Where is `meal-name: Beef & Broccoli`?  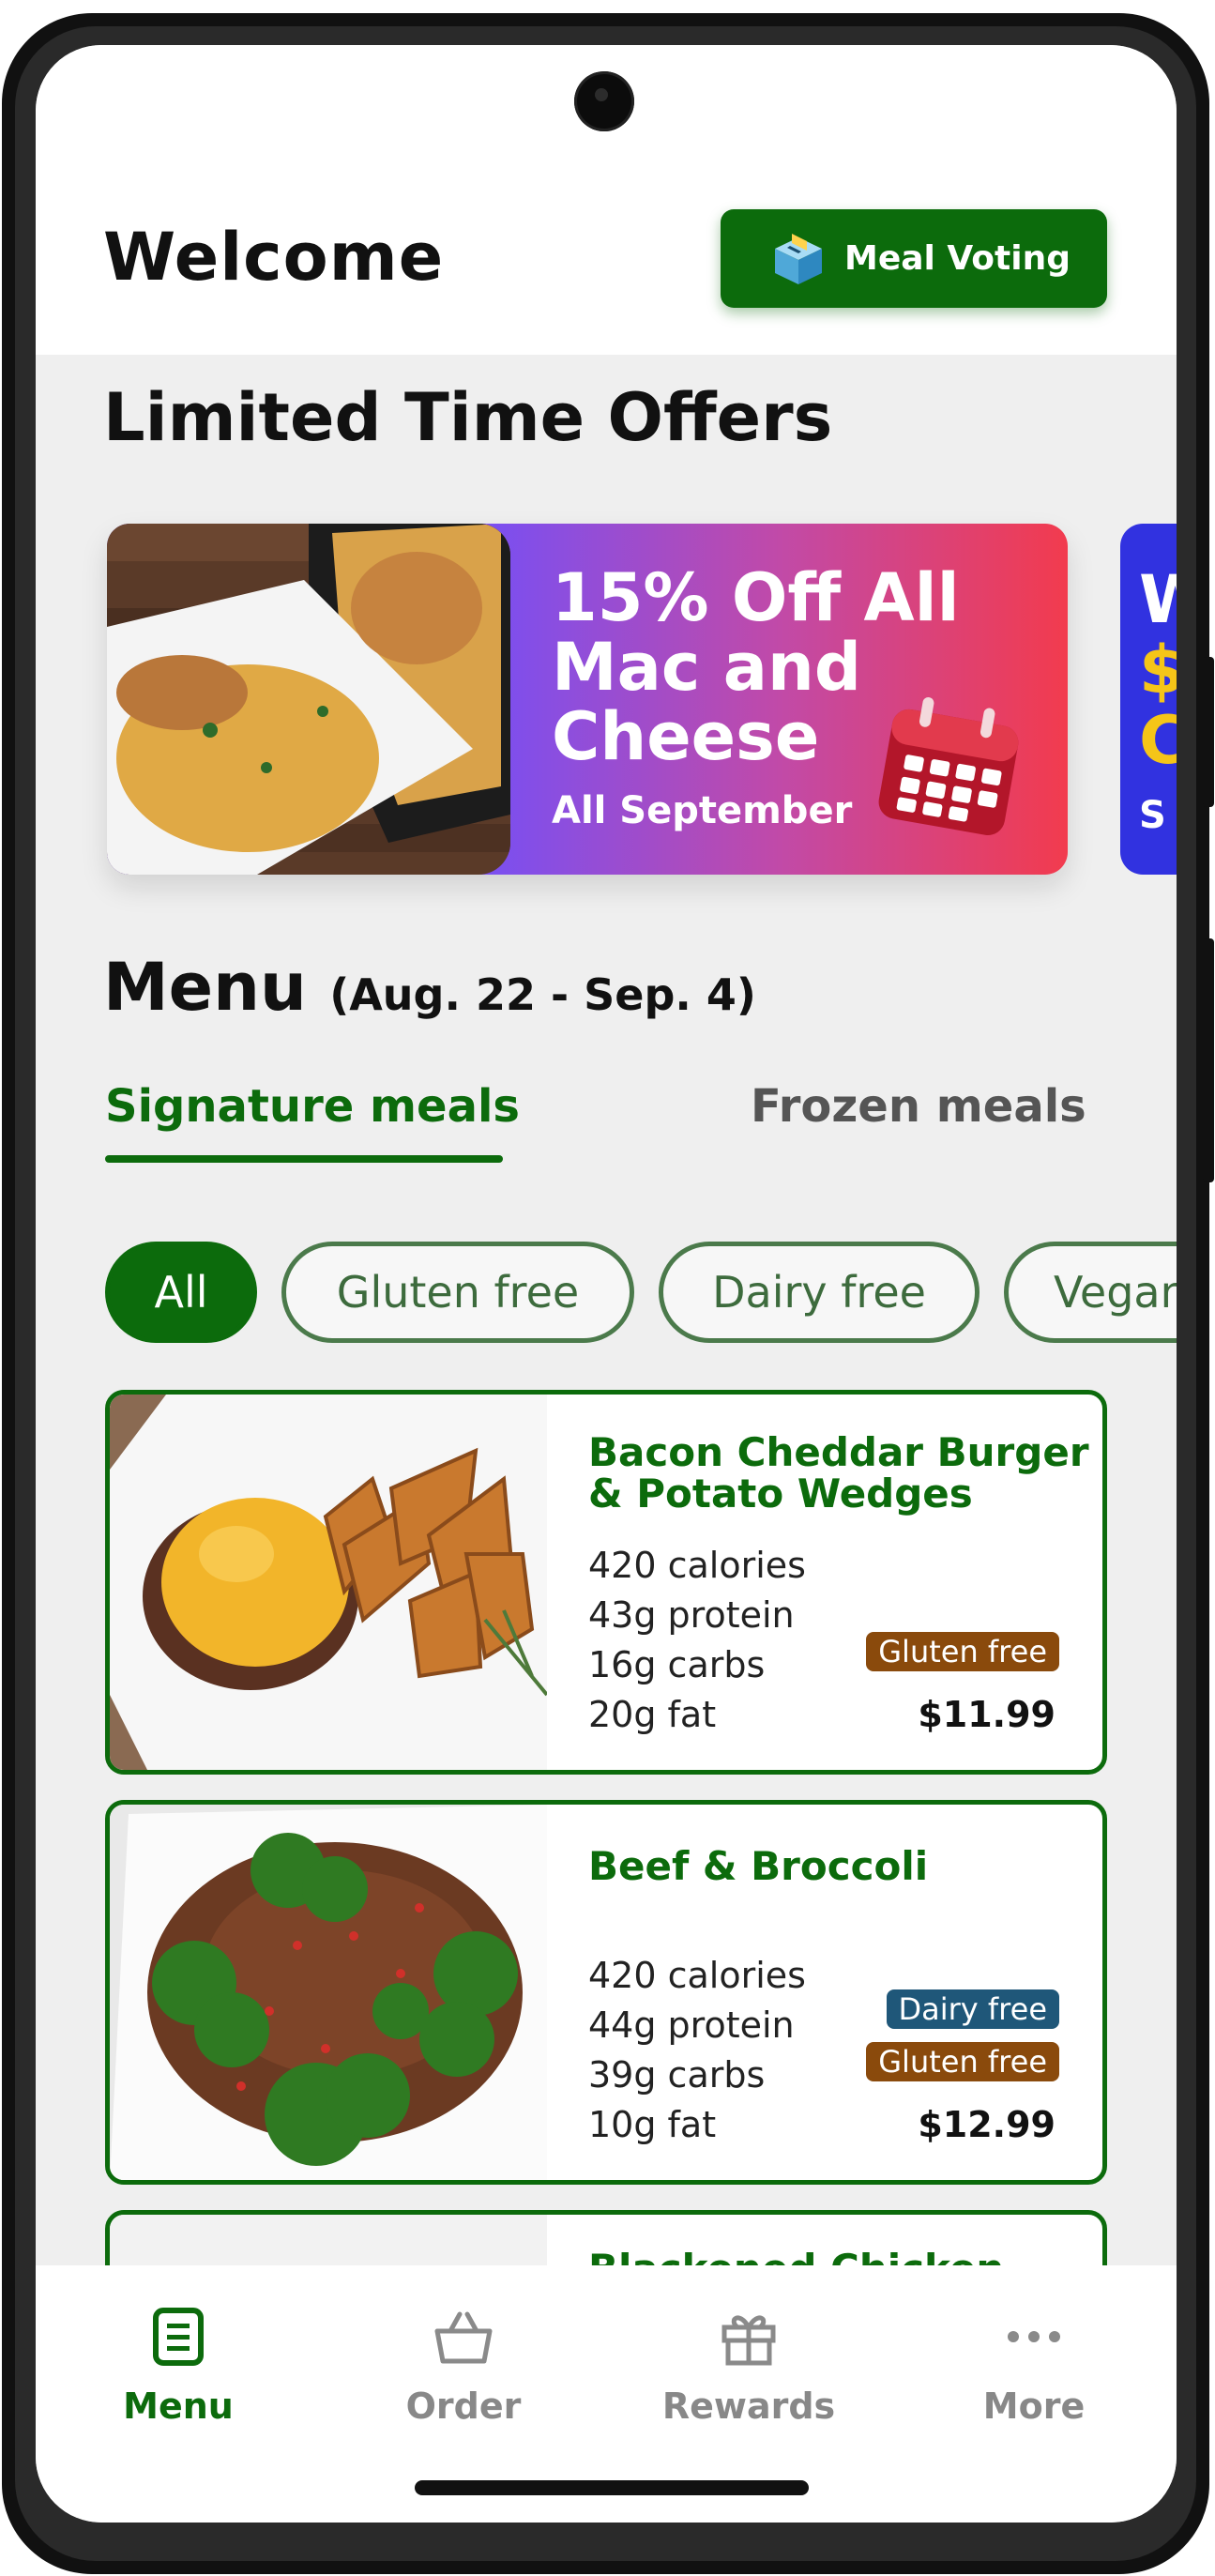
meal-name: Beef & Broccoli is located at coordinates (758, 1866).